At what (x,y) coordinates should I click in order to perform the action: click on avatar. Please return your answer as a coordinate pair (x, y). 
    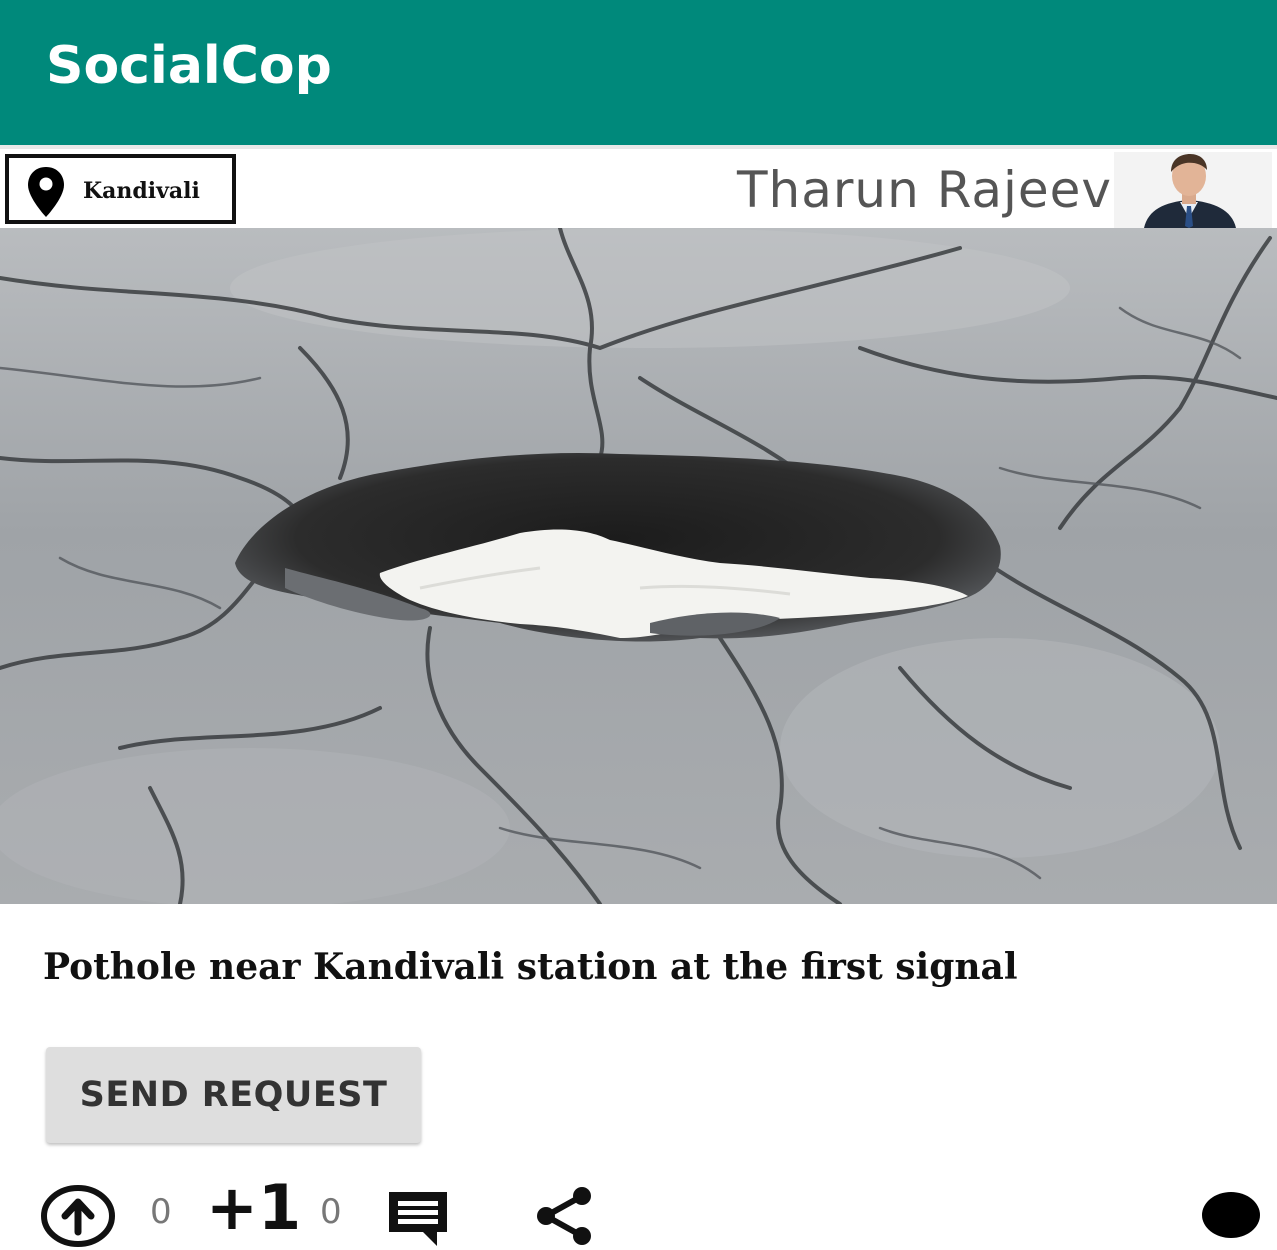
    Looking at the image, I should click on (1193, 190).